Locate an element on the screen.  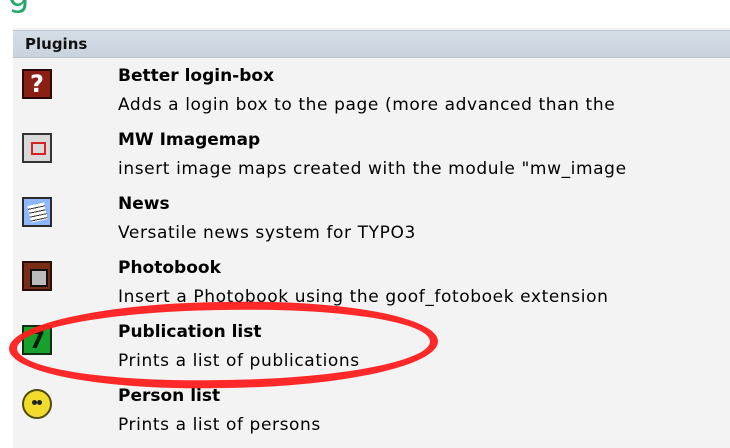
plugin-title-news: News is located at coordinates (144, 204).